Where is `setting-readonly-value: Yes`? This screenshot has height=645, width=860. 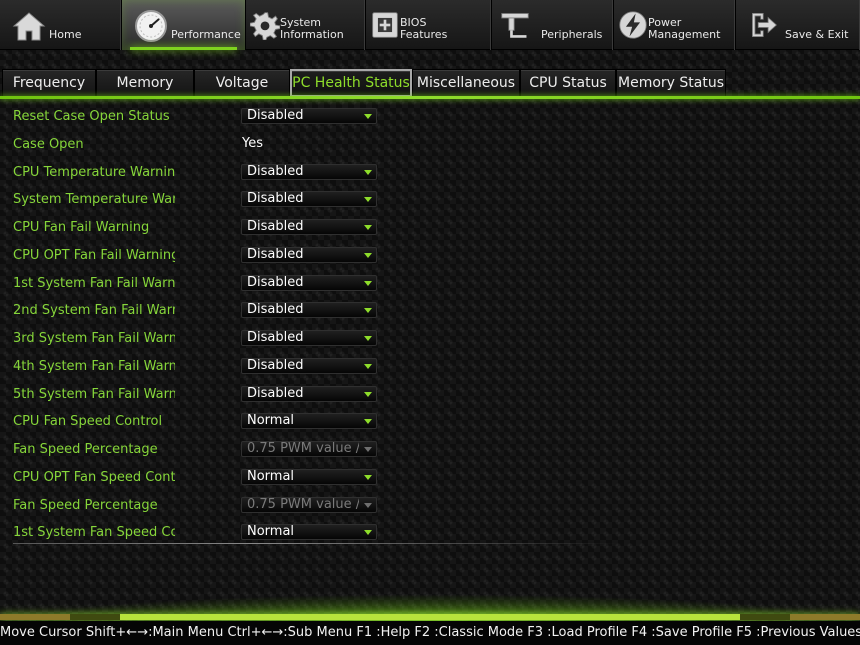 setting-readonly-value: Yes is located at coordinates (252, 143).